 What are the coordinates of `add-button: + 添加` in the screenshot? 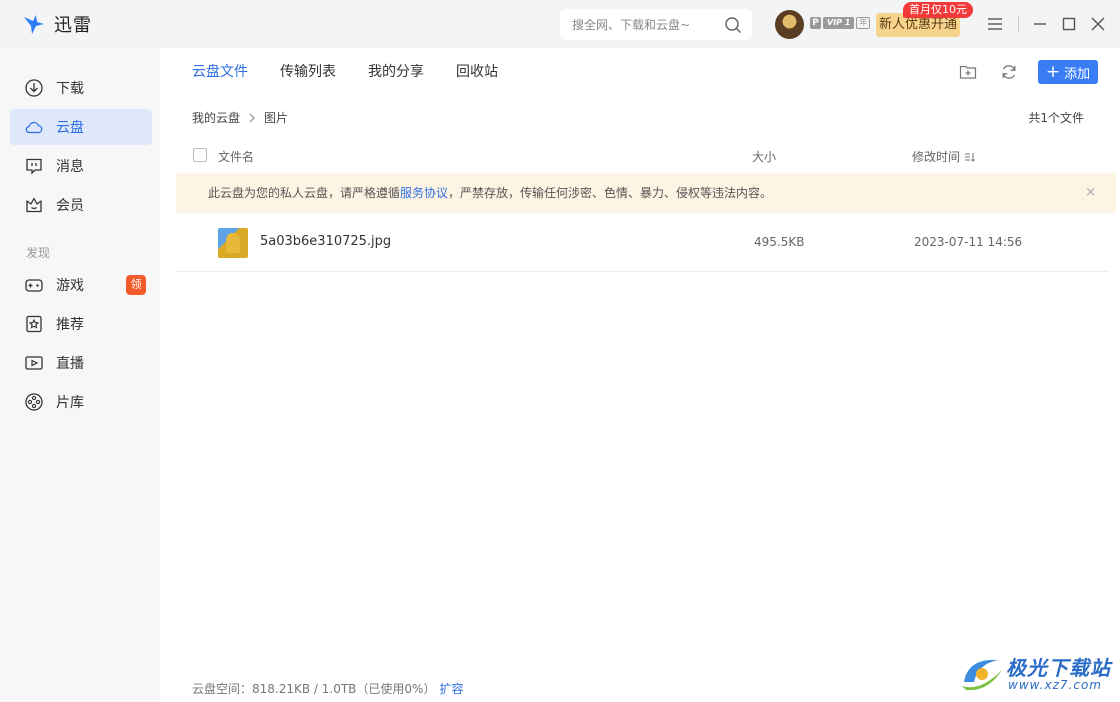 It's located at (1068, 72).